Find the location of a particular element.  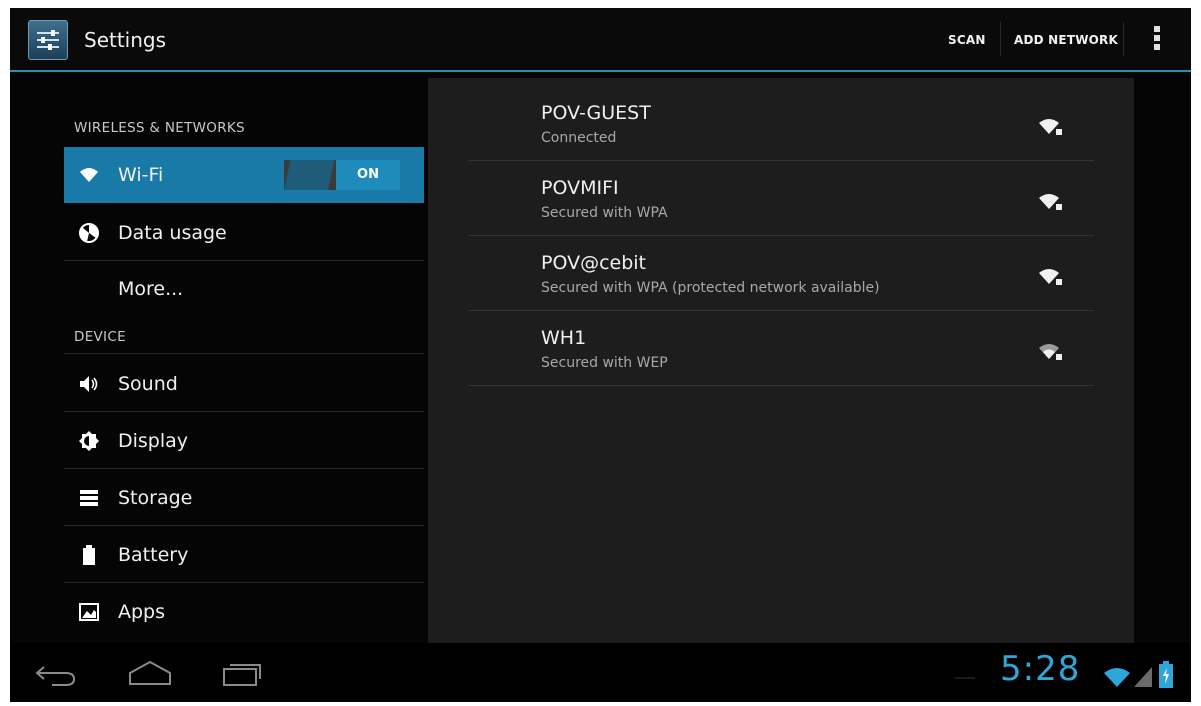

storage-icon is located at coordinates (89, 498).